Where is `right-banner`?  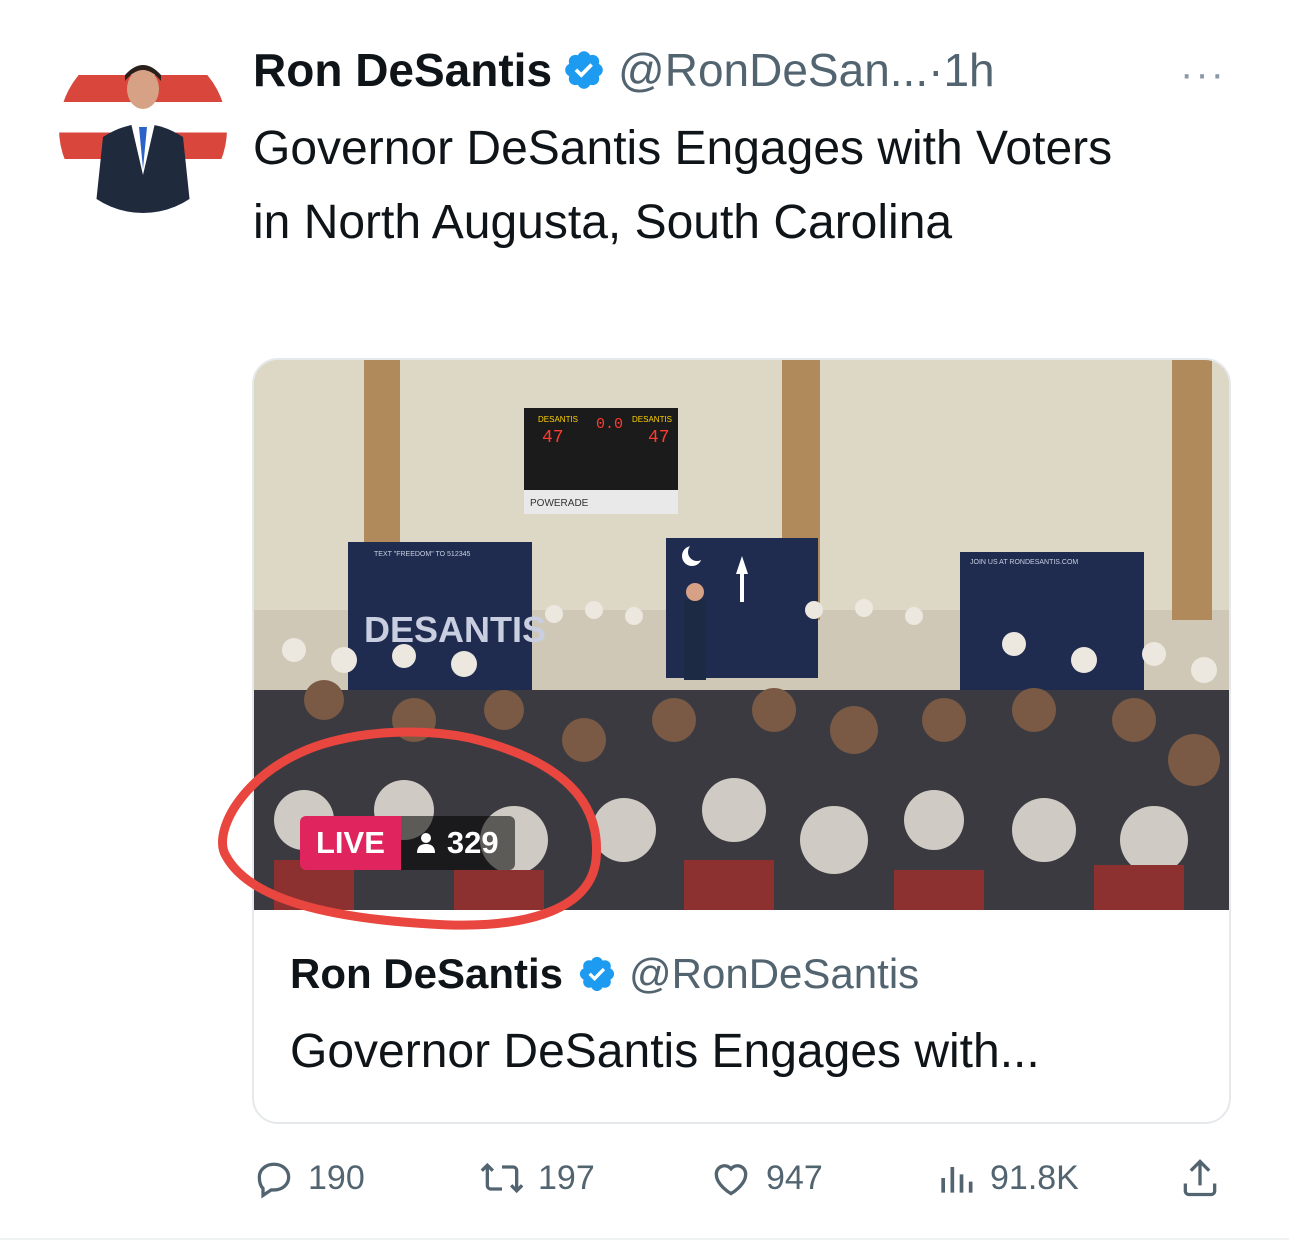 right-banner is located at coordinates (1052, 622).